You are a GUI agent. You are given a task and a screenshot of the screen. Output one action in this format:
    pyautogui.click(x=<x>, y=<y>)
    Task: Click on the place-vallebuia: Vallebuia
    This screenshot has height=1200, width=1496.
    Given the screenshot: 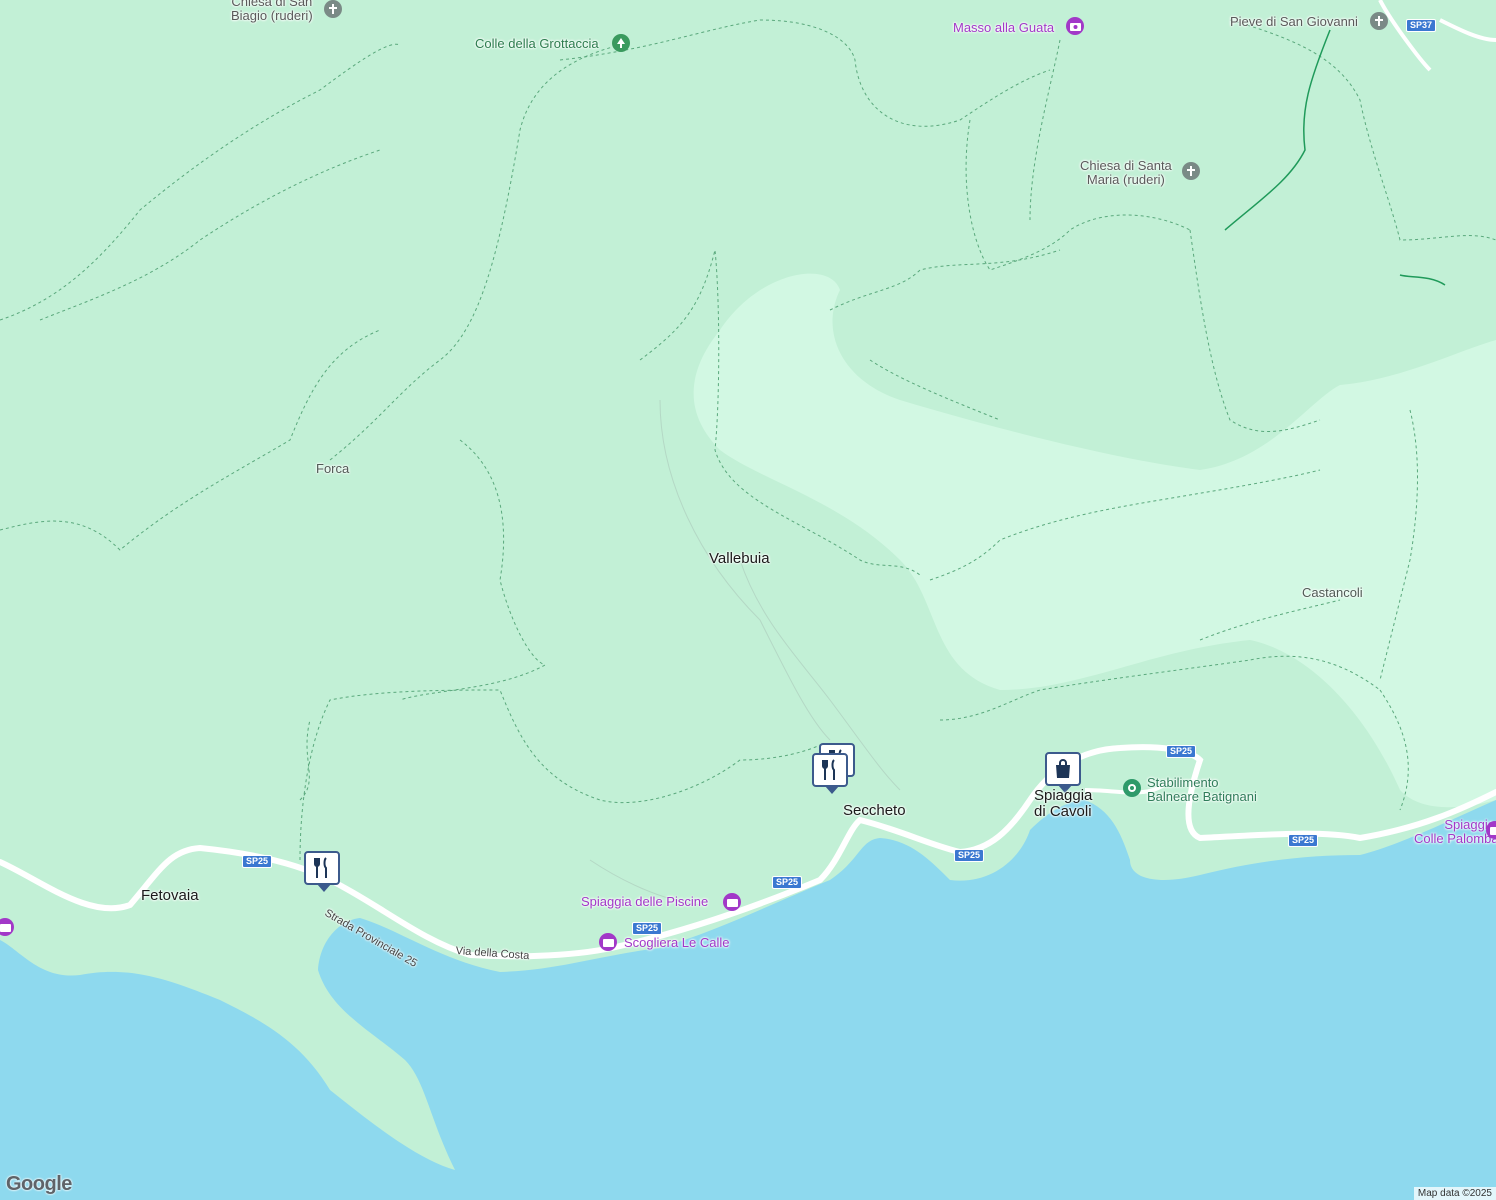 What is the action you would take?
    pyautogui.click(x=739, y=559)
    